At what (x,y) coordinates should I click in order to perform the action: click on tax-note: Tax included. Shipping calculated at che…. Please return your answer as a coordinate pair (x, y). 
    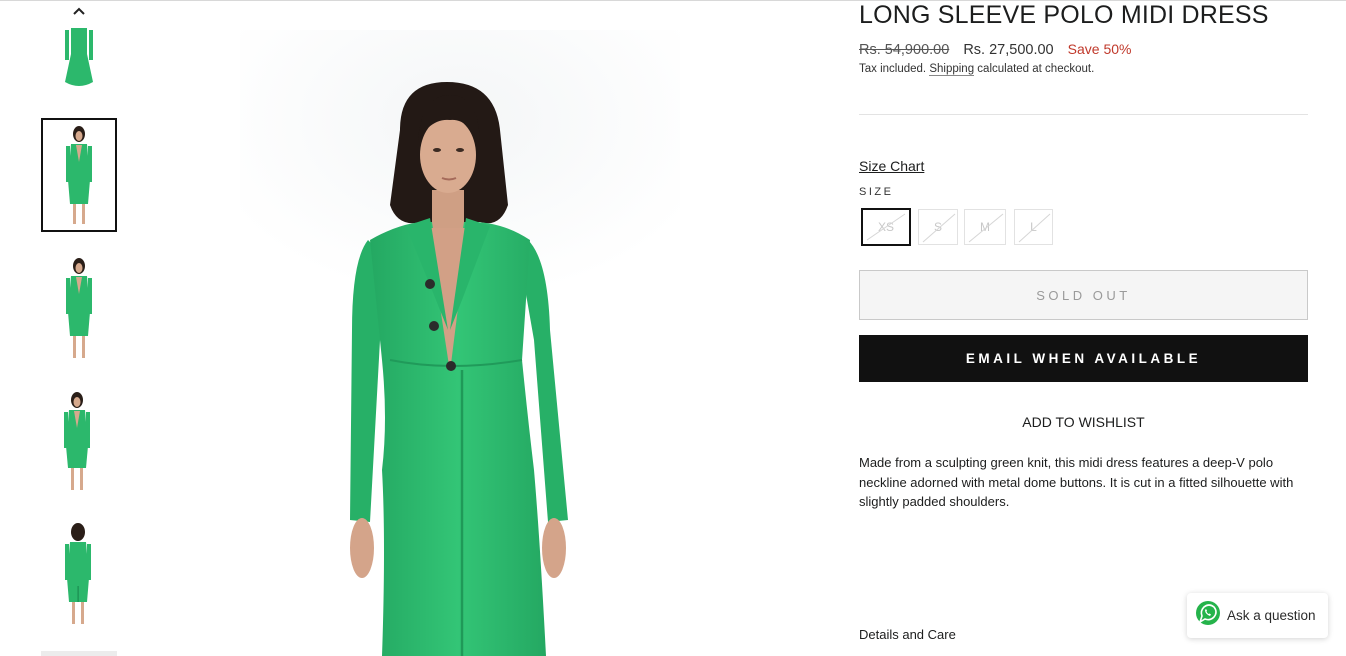
    Looking at the image, I should click on (977, 69).